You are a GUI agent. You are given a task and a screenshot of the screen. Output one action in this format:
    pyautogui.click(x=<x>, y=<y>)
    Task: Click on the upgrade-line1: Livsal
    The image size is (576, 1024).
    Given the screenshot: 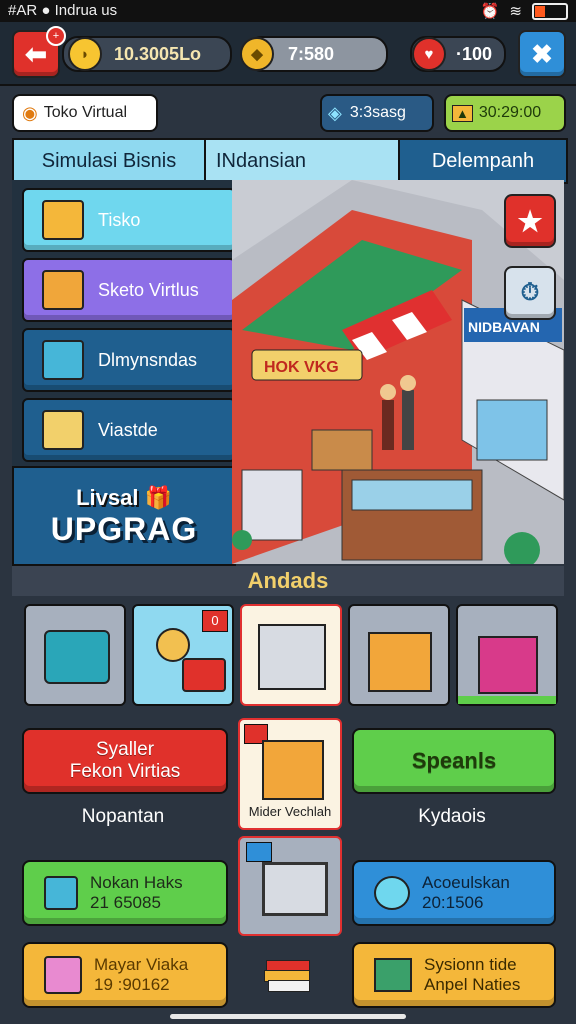 What is the action you would take?
    pyautogui.click(x=107, y=497)
    